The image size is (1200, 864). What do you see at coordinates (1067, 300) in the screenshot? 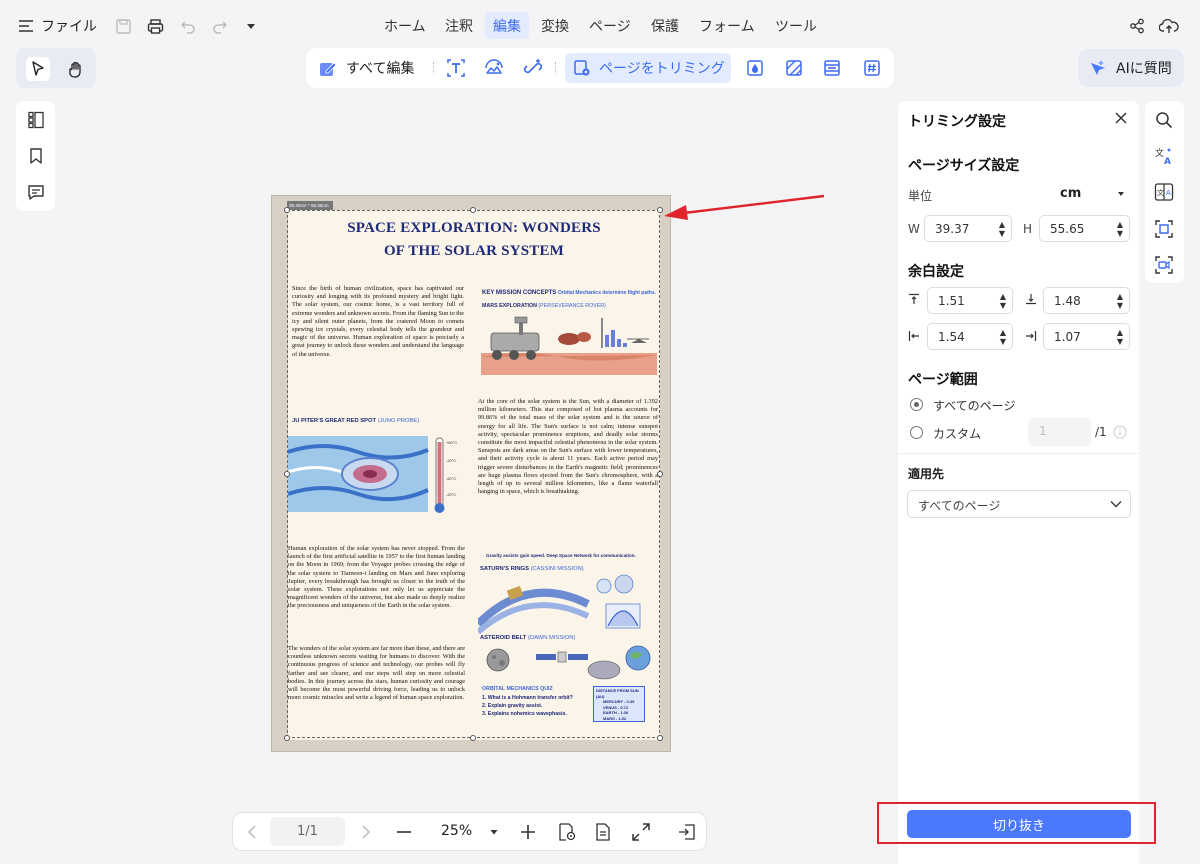
I see `margin-bottom-value: 1.48` at bounding box center [1067, 300].